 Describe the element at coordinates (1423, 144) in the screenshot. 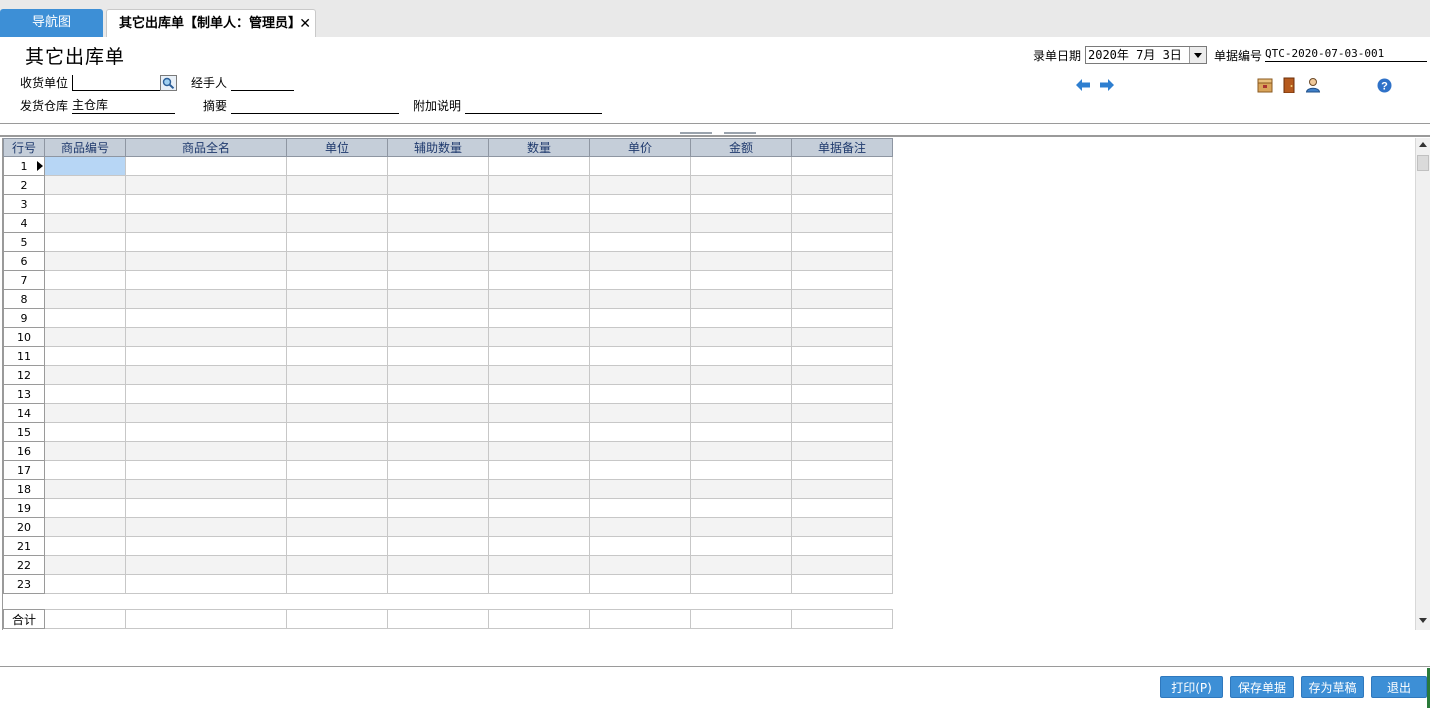

I see `scroll-up-icon` at that location.